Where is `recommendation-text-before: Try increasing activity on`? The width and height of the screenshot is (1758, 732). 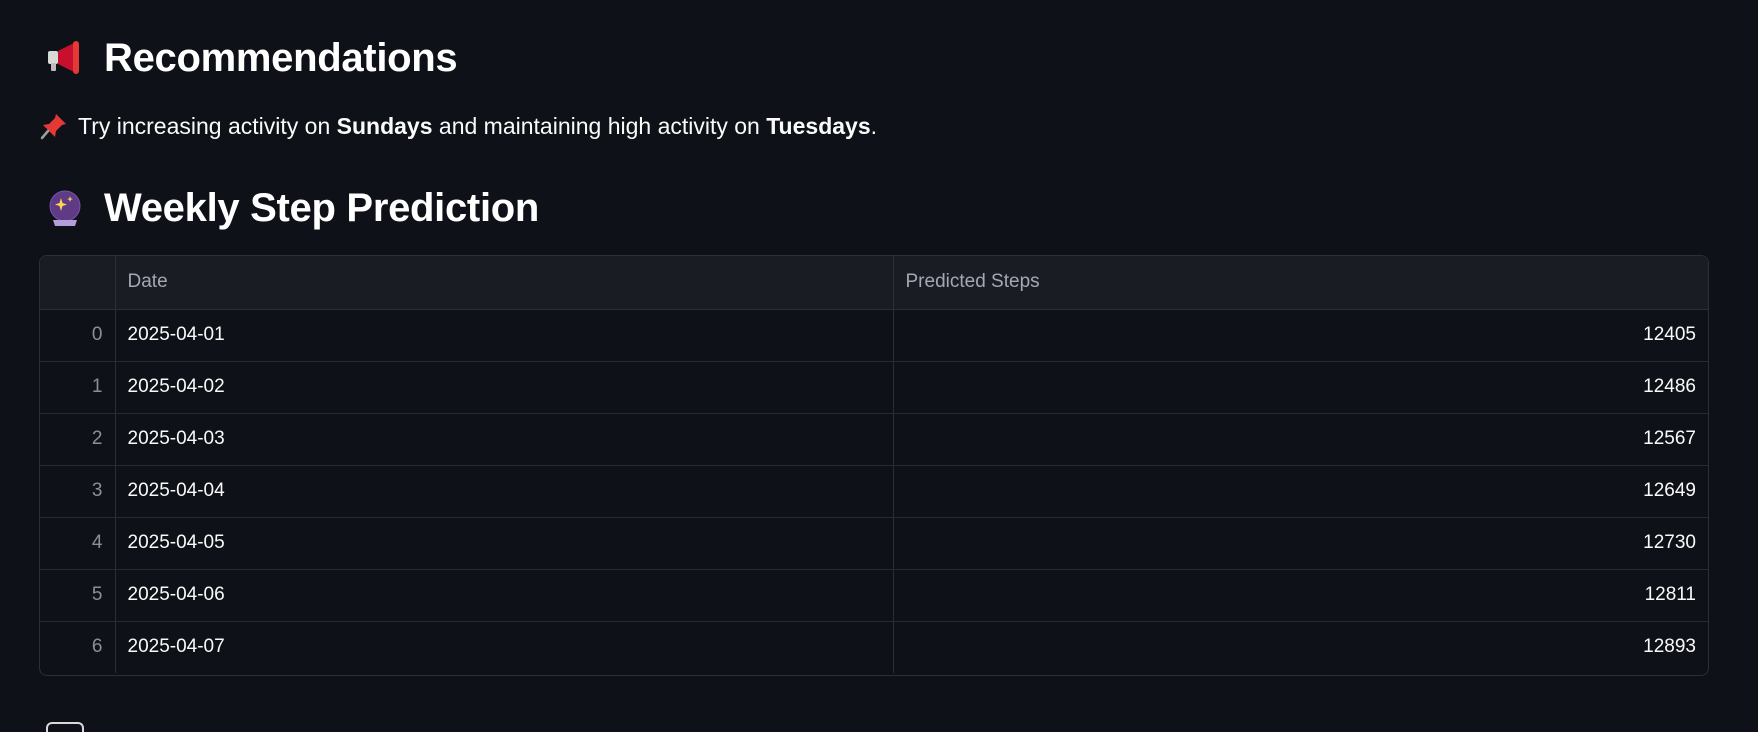
recommendation-text-before: Try increasing activity on is located at coordinates (207, 125).